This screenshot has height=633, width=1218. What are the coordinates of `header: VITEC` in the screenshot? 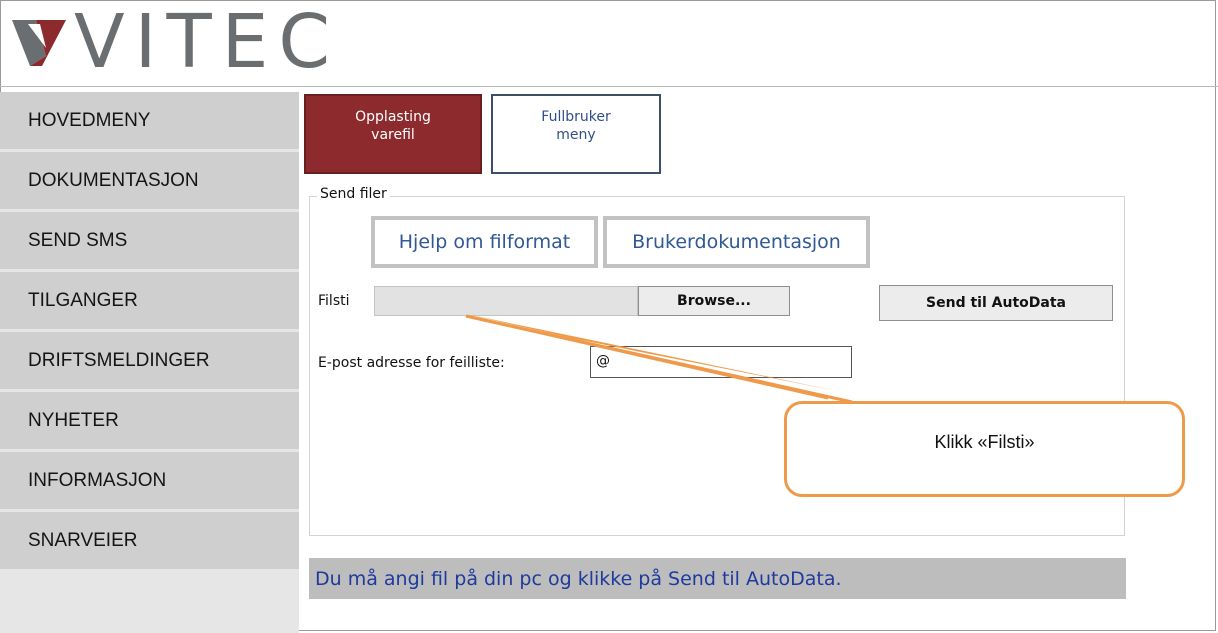 It's located at (609, 43).